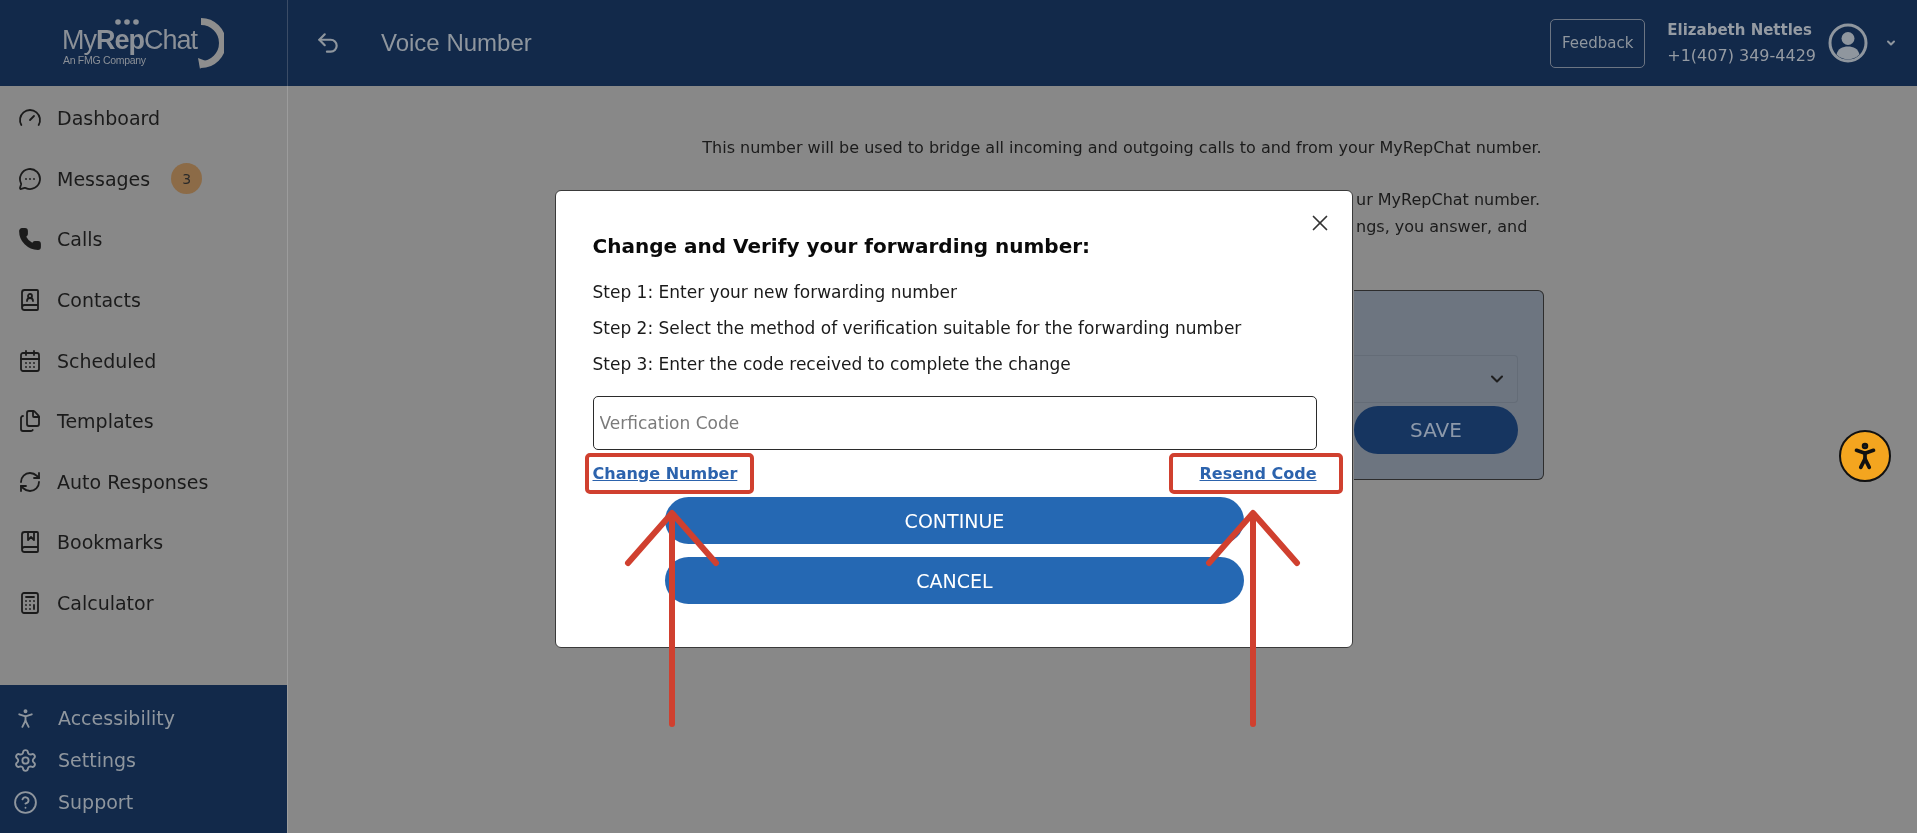 Image resolution: width=1917 pixels, height=833 pixels. Describe the element at coordinates (30, 239) in the screenshot. I see `phone-icon` at that location.